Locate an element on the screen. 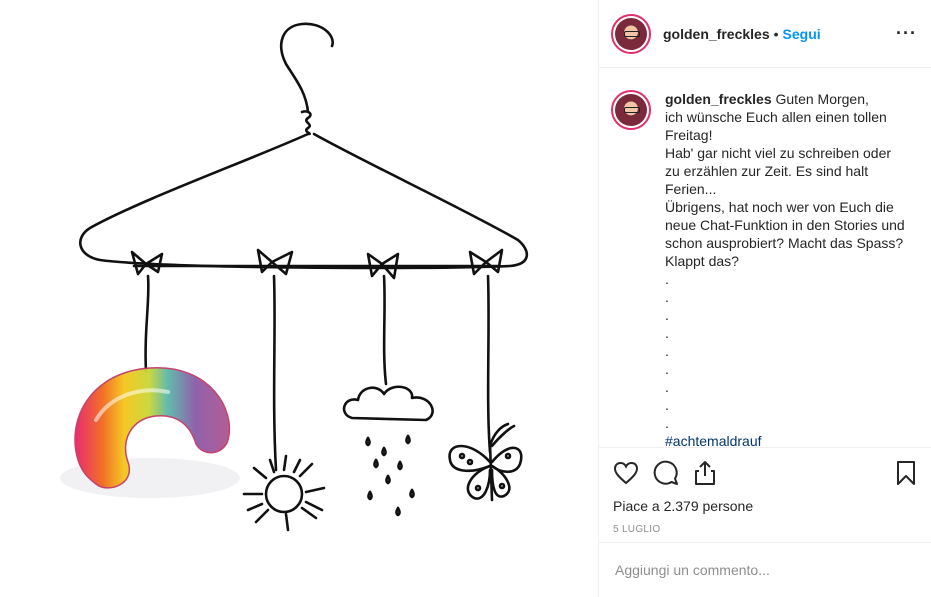 Image resolution: width=931 pixels, height=597 pixels. add-comment-bar is located at coordinates (765, 569).